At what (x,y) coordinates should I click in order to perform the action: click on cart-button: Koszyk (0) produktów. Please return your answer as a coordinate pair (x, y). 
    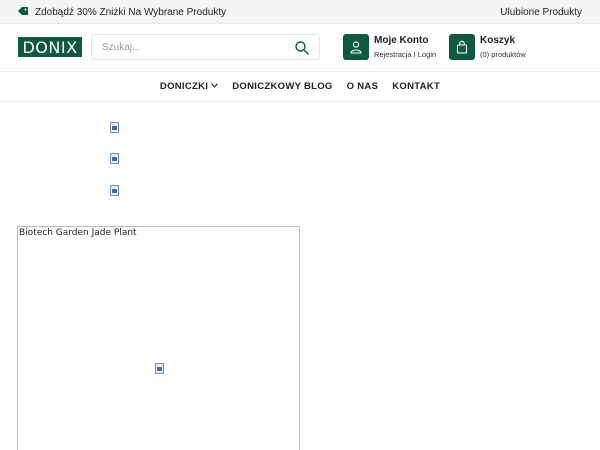
    Looking at the image, I should click on (487, 47).